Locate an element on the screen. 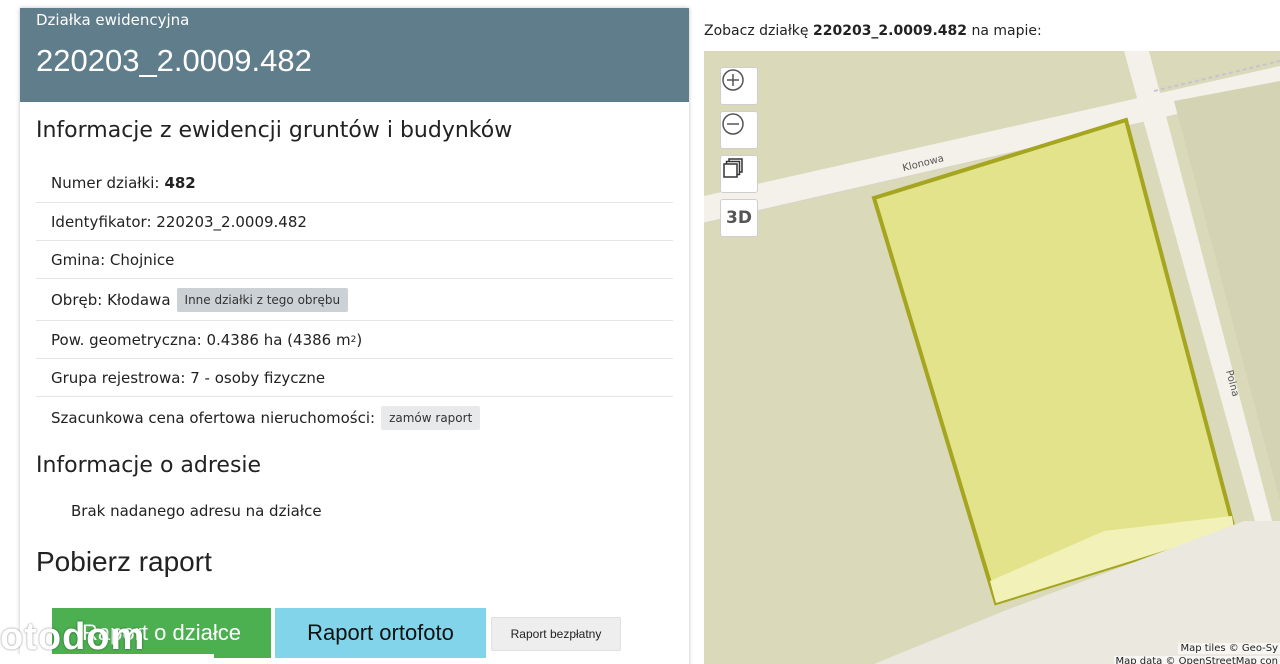  area-suffix: ) is located at coordinates (359, 339).